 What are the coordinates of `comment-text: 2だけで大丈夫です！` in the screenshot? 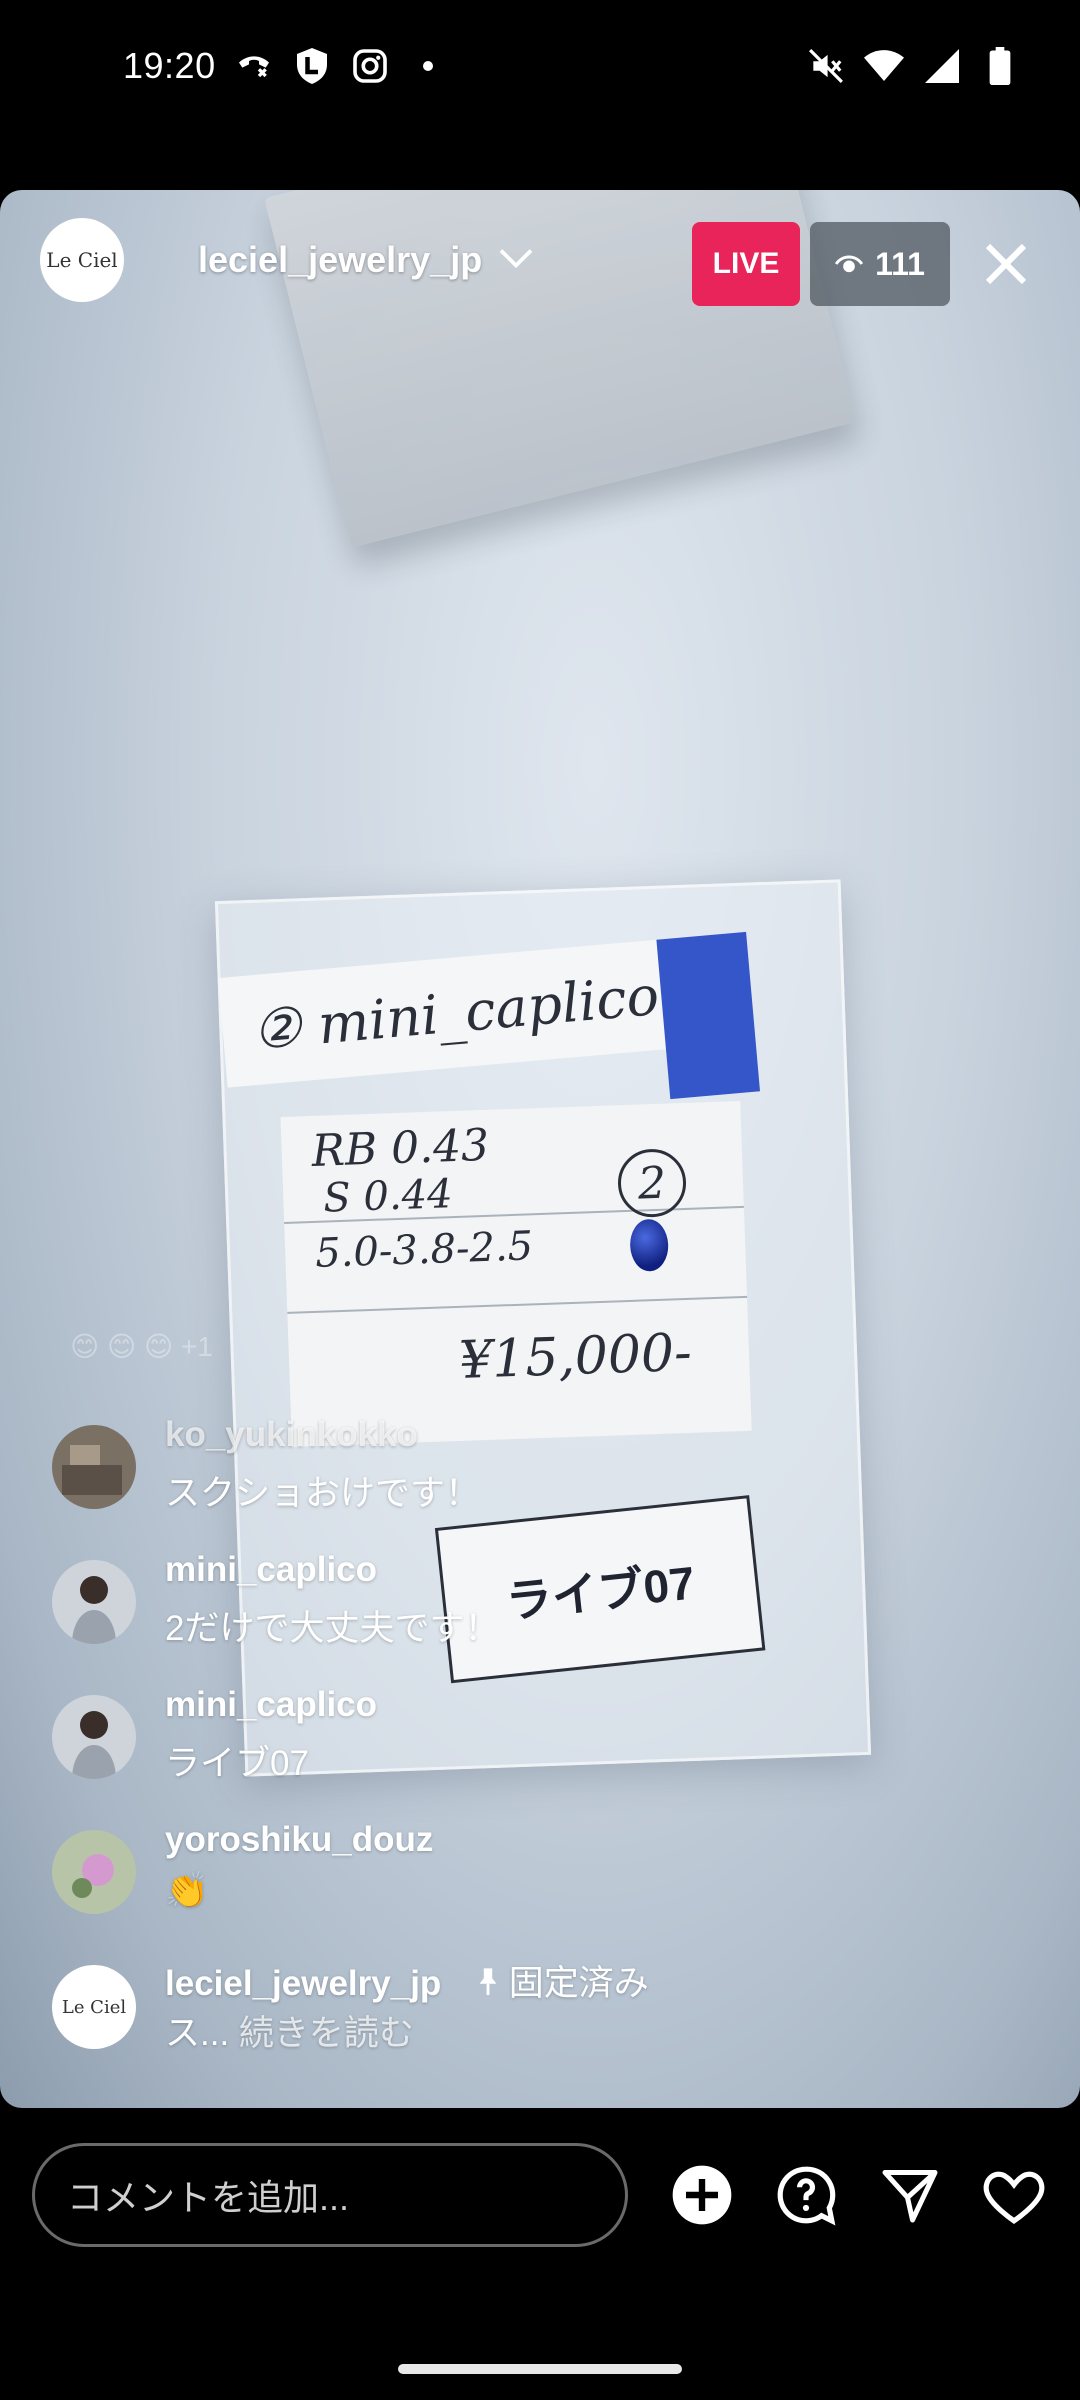 It's located at (332, 1628).